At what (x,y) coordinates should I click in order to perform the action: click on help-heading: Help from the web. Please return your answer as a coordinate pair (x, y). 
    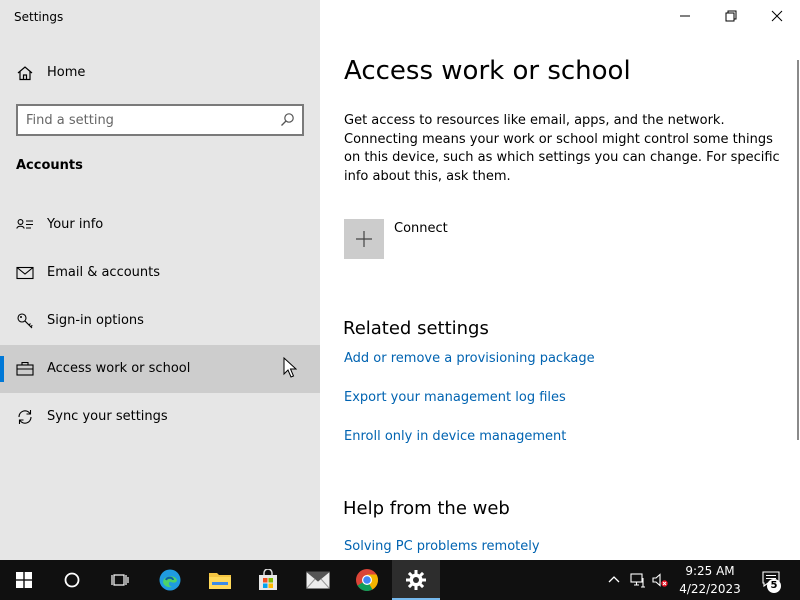
    Looking at the image, I should click on (426, 508).